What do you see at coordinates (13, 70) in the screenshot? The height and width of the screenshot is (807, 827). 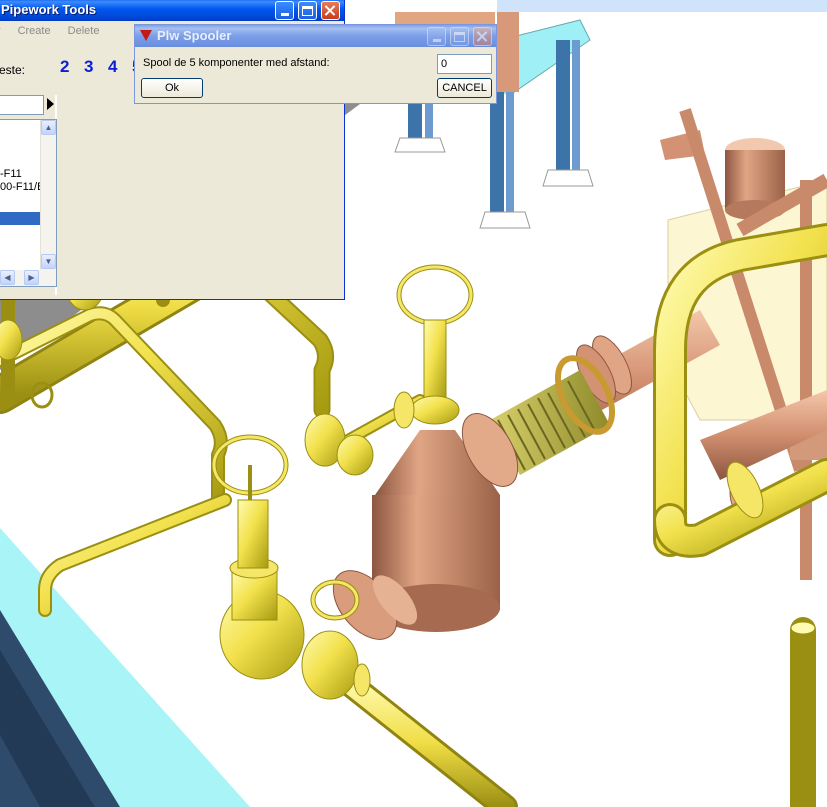 I see `pipework-label: este:` at bounding box center [13, 70].